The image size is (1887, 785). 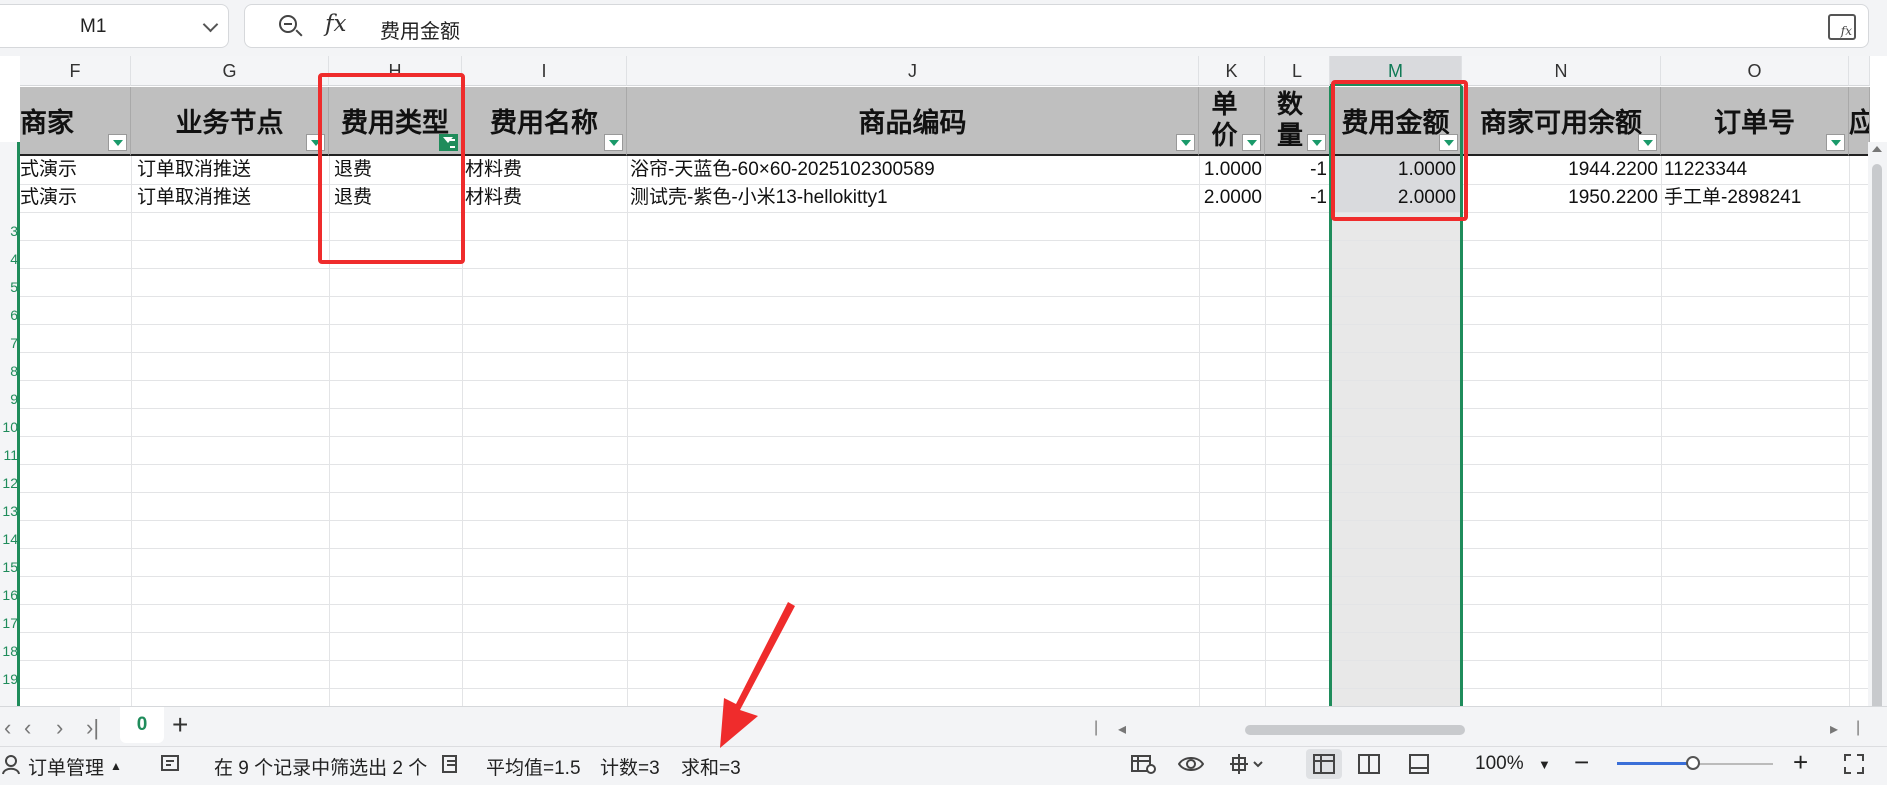 I want to click on cell-order-no: 11223344, so click(x=1755, y=170).